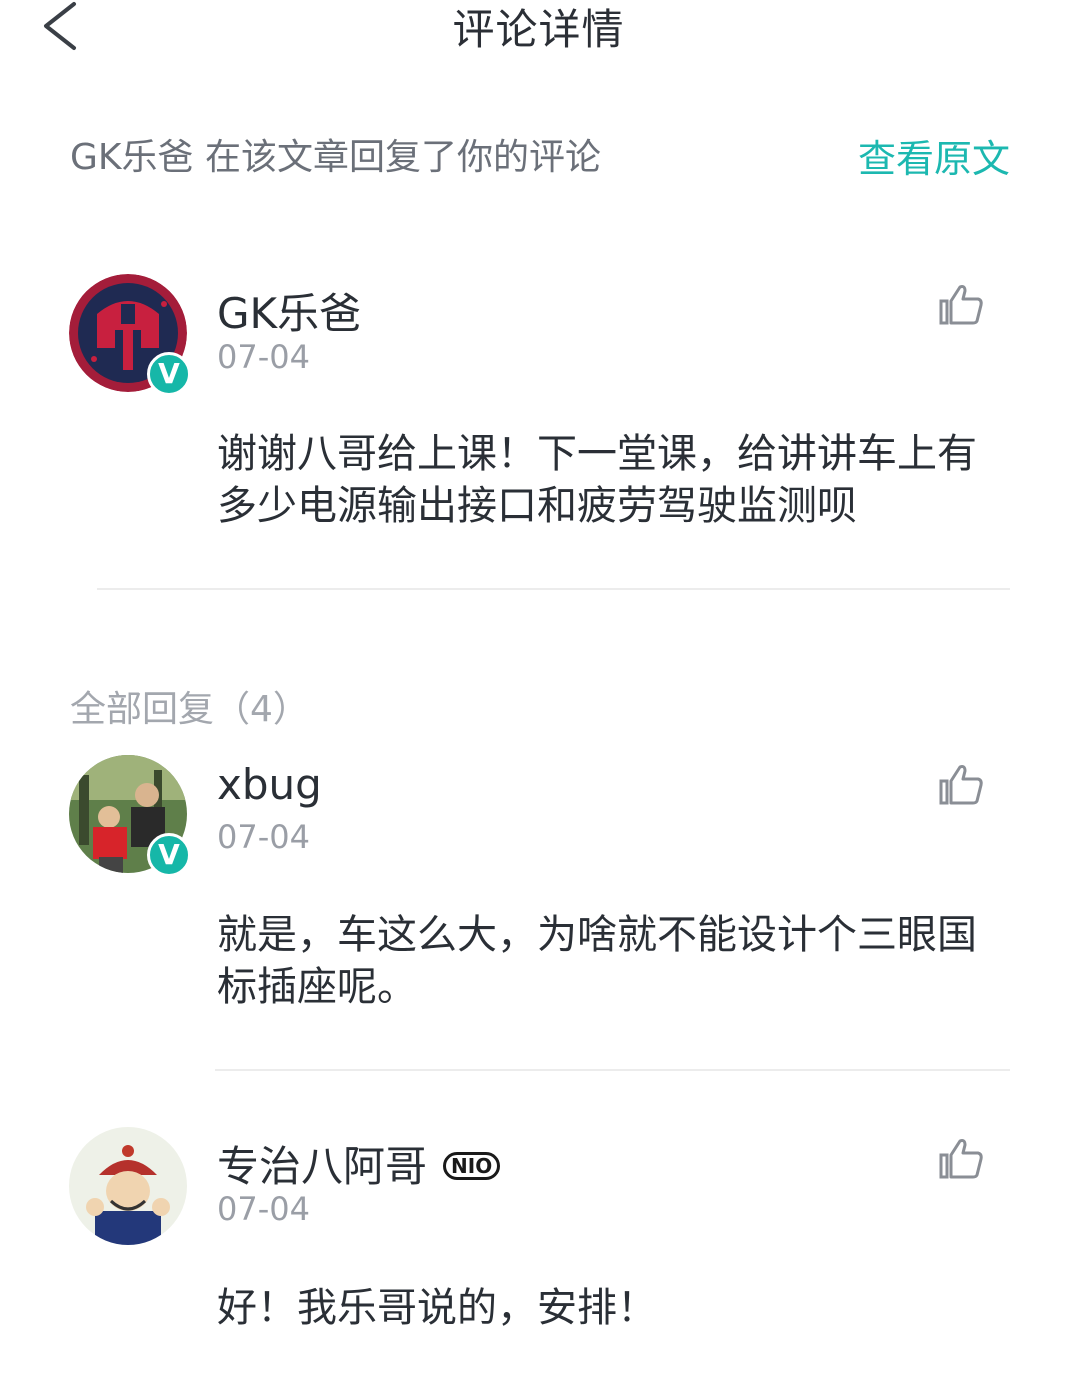  What do you see at coordinates (472, 1165) in the screenshot?
I see `nio-badge: NIO` at bounding box center [472, 1165].